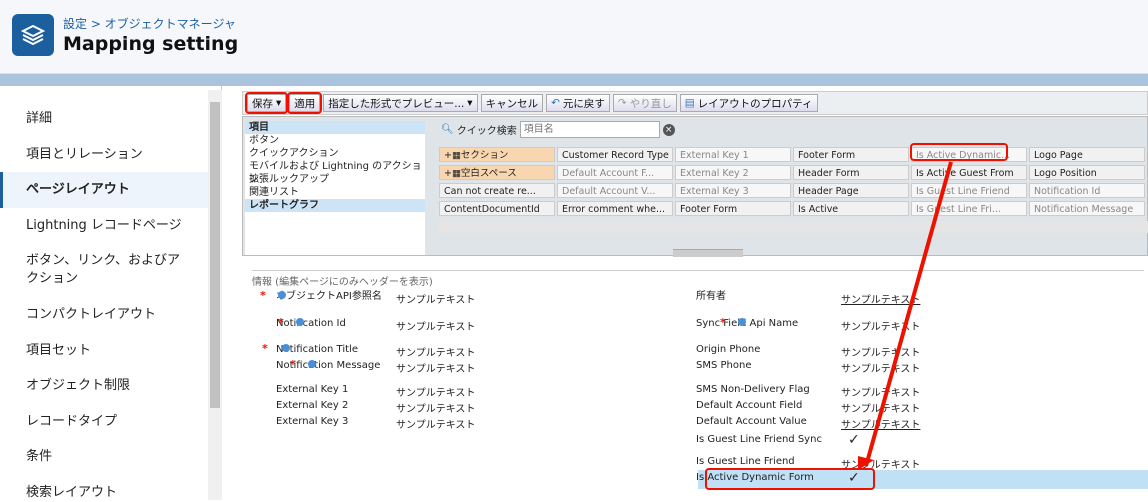 Image resolution: width=1148 pixels, height=502 pixels. I want to click on sidebar-item-details: 詳細, so click(39, 119).